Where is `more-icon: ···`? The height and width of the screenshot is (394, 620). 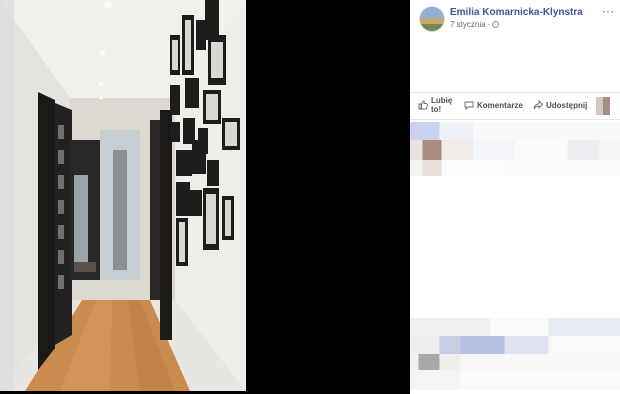
more-icon: ··· is located at coordinates (608, 11).